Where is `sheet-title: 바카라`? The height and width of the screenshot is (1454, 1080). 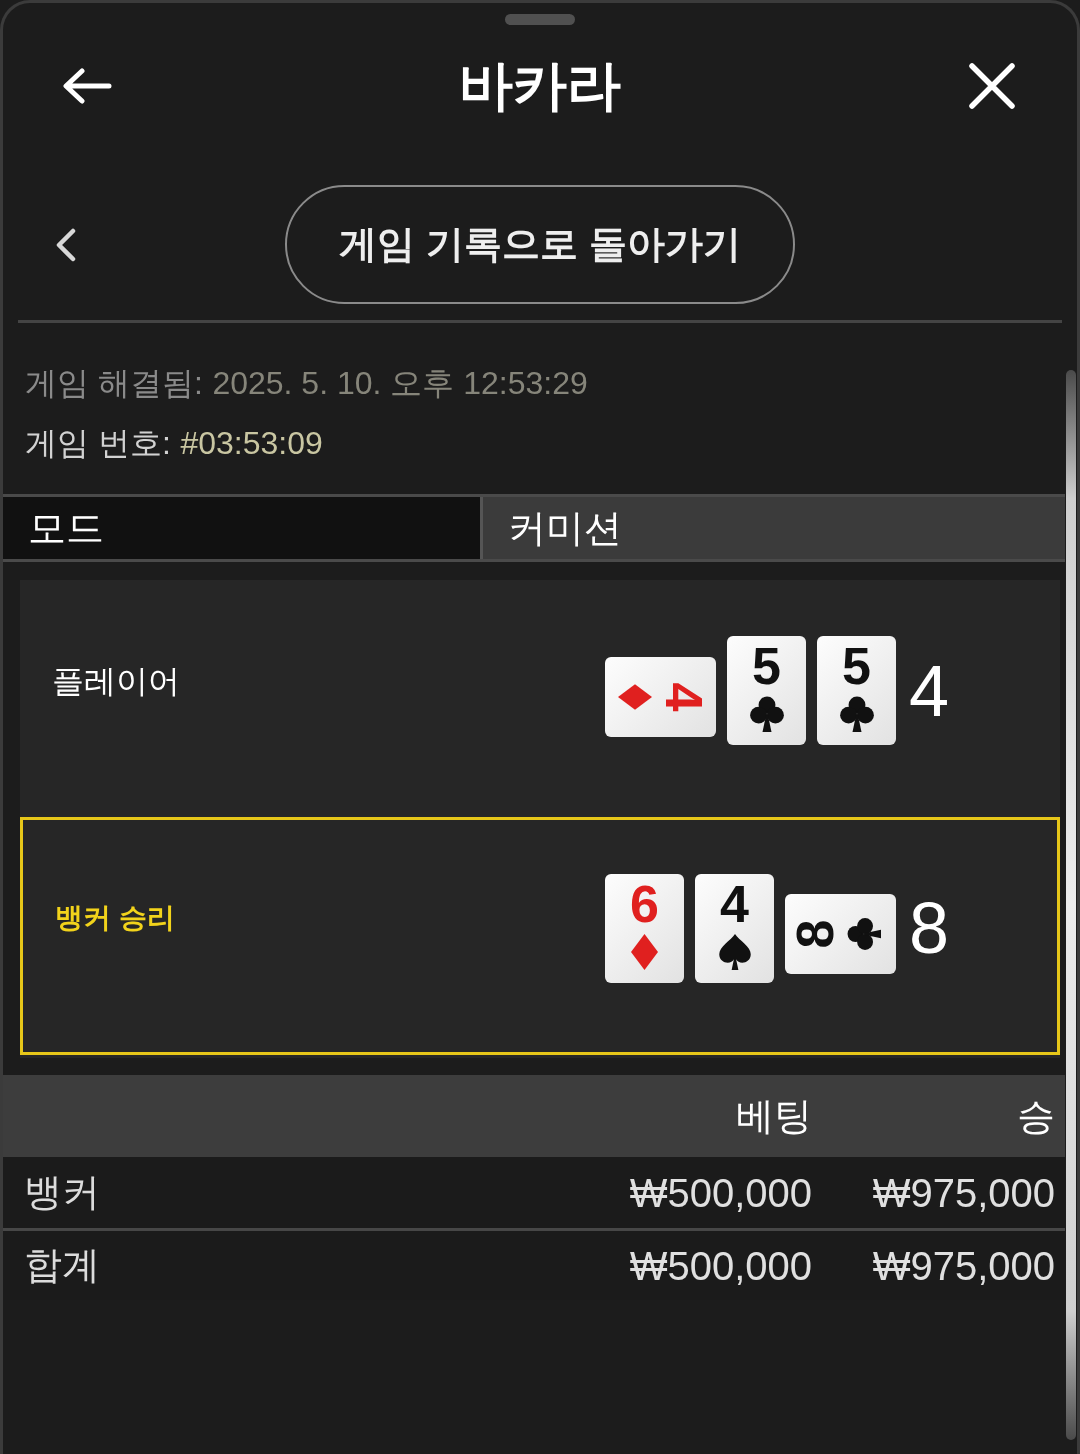 sheet-title: 바카라 is located at coordinates (540, 86).